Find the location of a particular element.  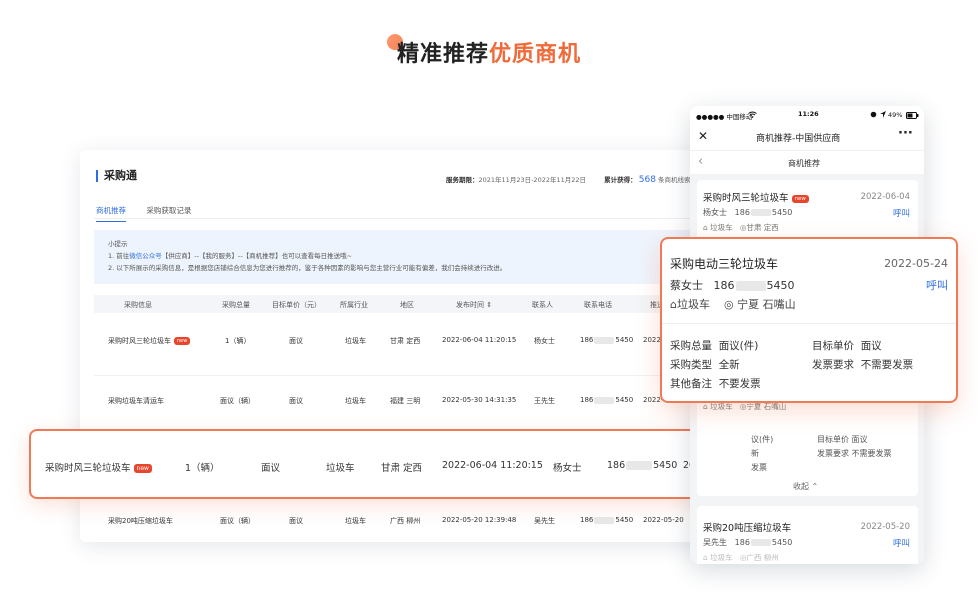

popup-divider is located at coordinates (809, 323).